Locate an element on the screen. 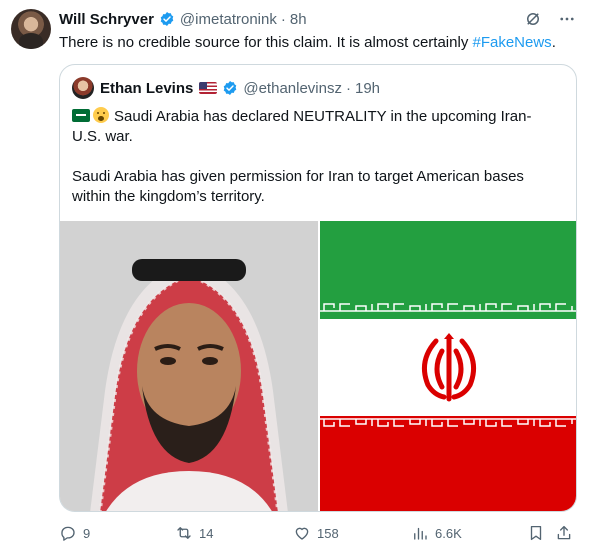 The width and height of the screenshot is (595, 555). bookmark-icon is located at coordinates (536, 533).